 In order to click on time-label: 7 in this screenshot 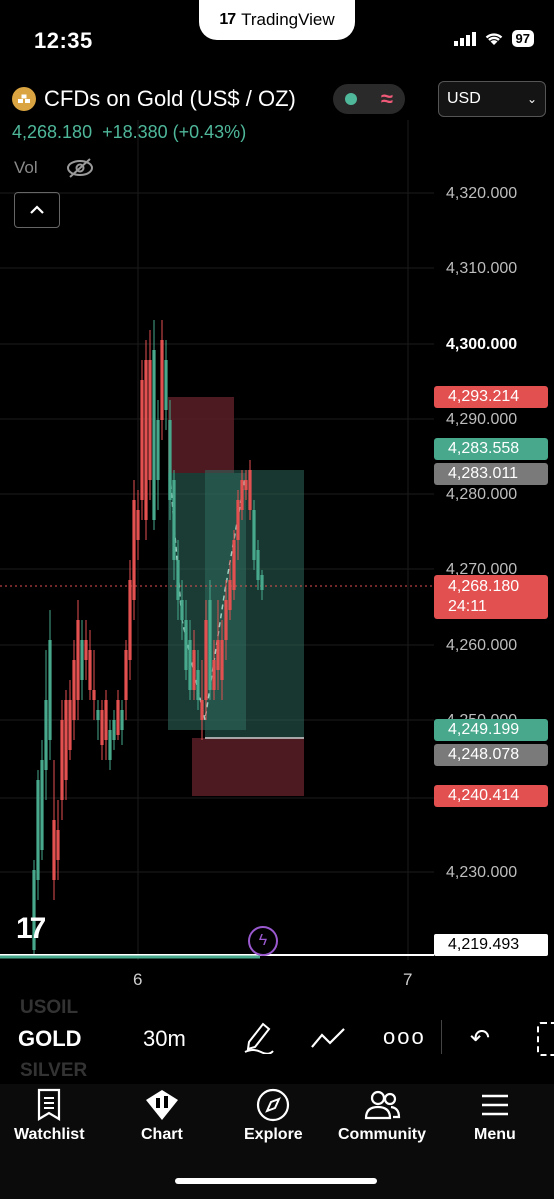, I will do `click(408, 979)`.